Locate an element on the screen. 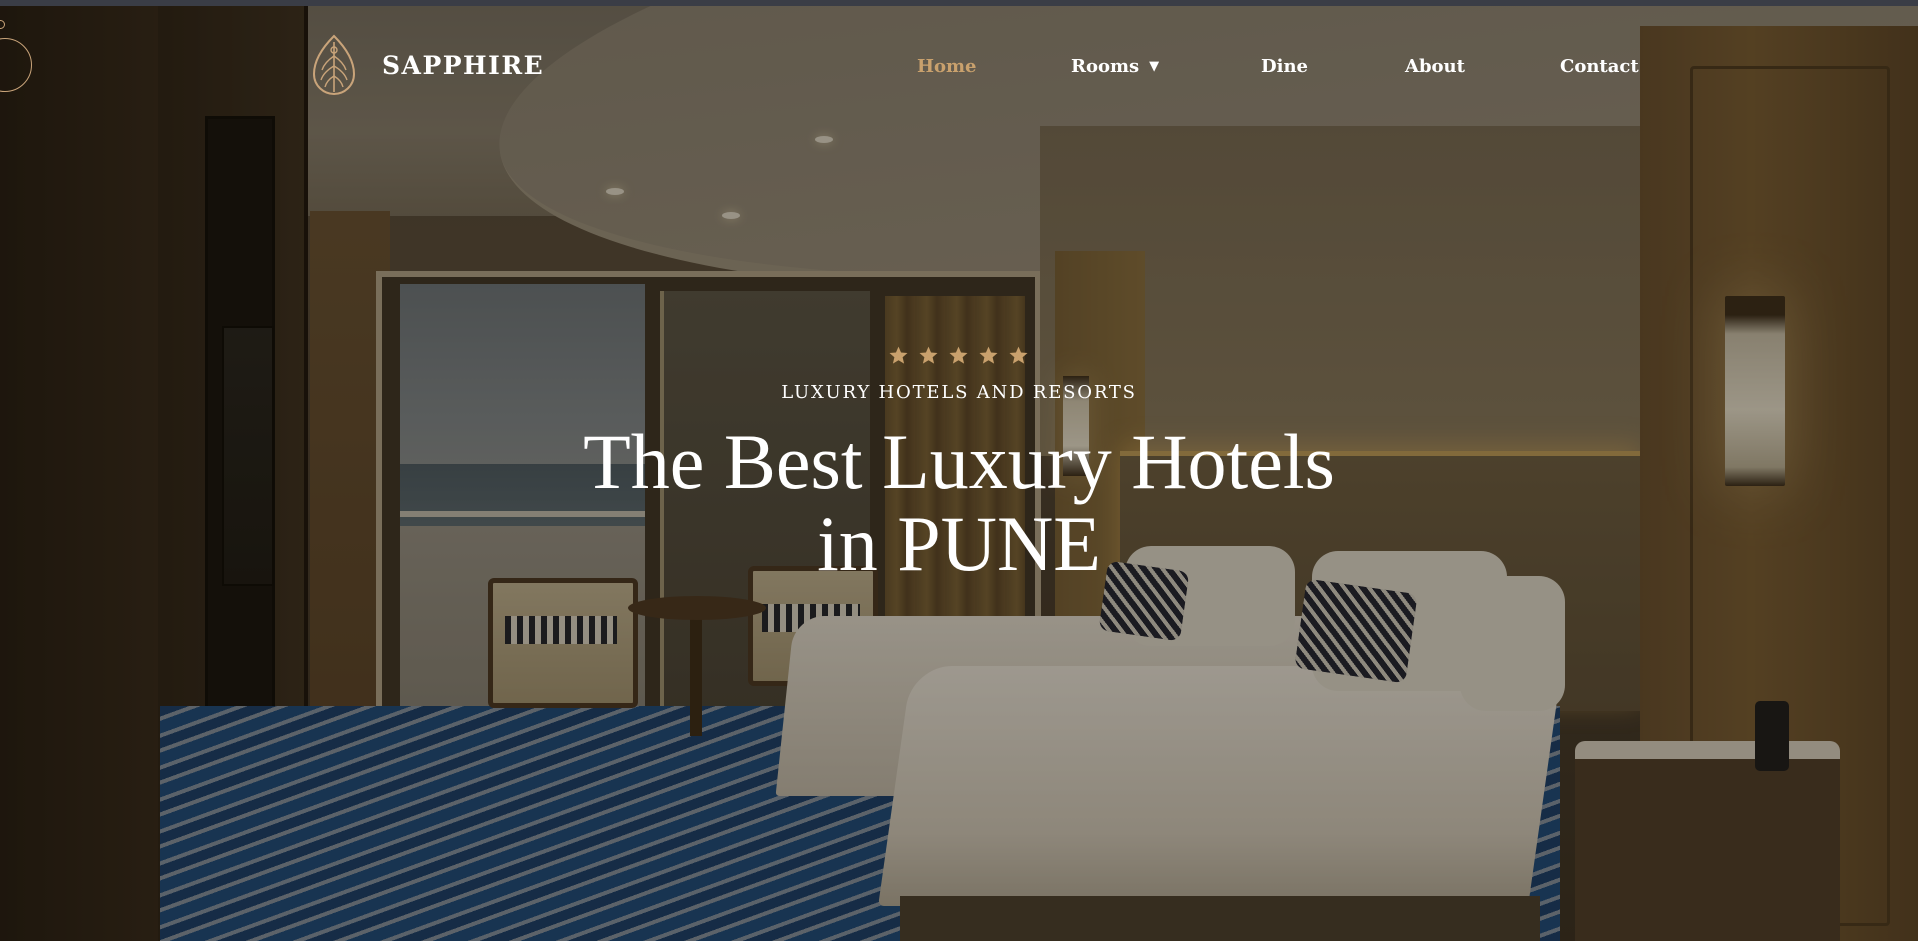 Image resolution: width=1918 pixels, height=941 pixels. nav-rooms-label: Rooms is located at coordinates (1105, 66).